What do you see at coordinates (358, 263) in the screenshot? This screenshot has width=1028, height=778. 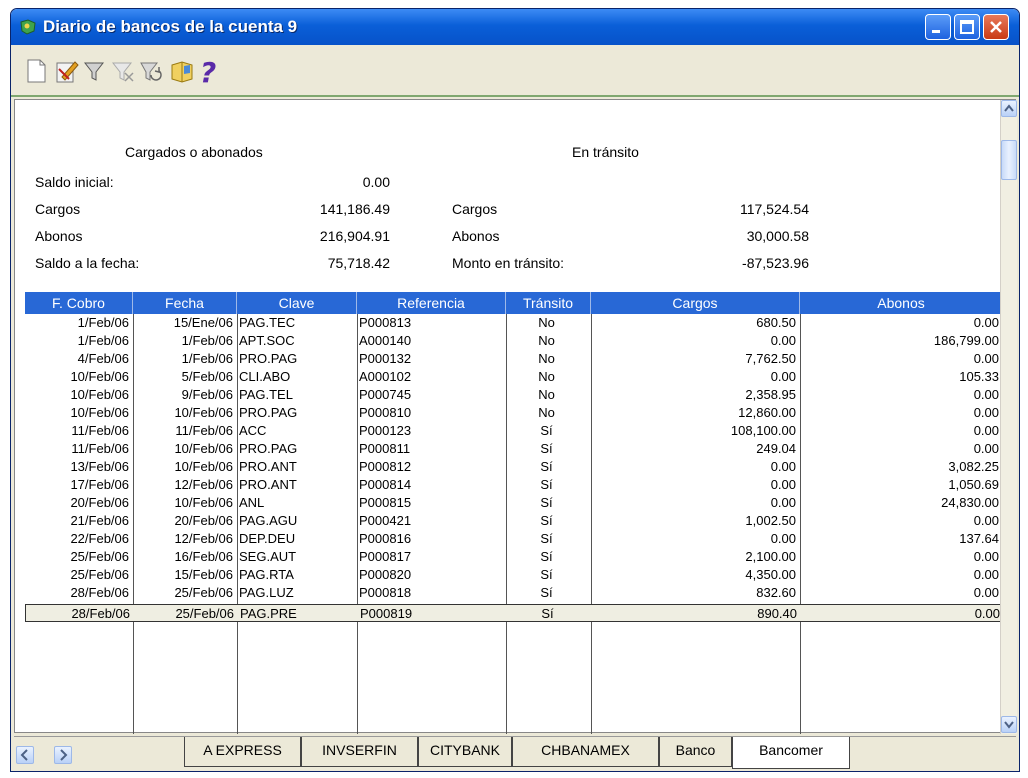 I see `balance-to-date-value: 75,718.42` at bounding box center [358, 263].